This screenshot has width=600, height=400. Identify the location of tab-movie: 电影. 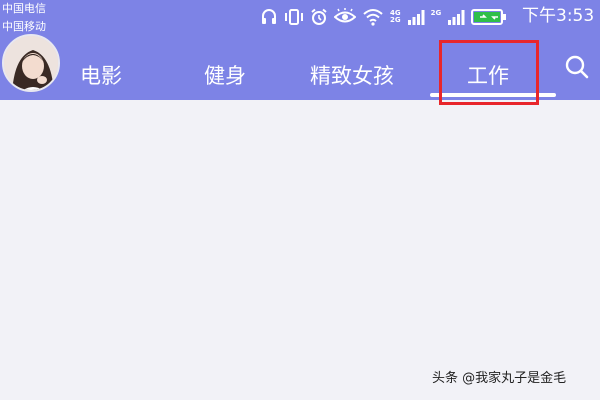
(101, 76).